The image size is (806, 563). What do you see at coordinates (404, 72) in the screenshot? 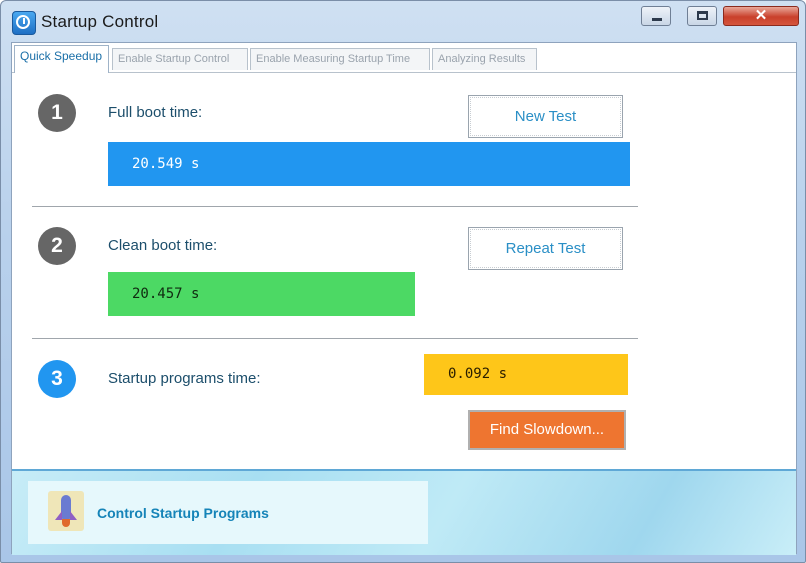
I see `tab-divider` at bounding box center [404, 72].